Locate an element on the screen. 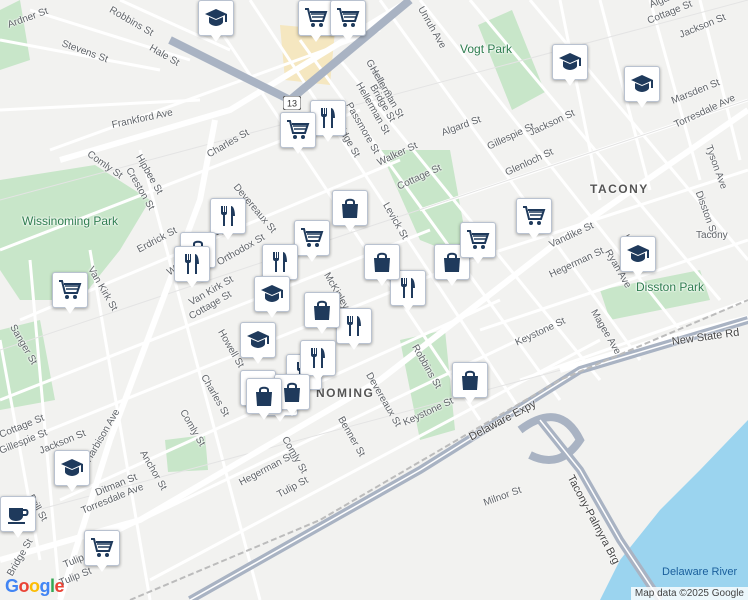 This screenshot has width=748, height=600. map-attribution: Map data ©2025 Google is located at coordinates (689, 593).